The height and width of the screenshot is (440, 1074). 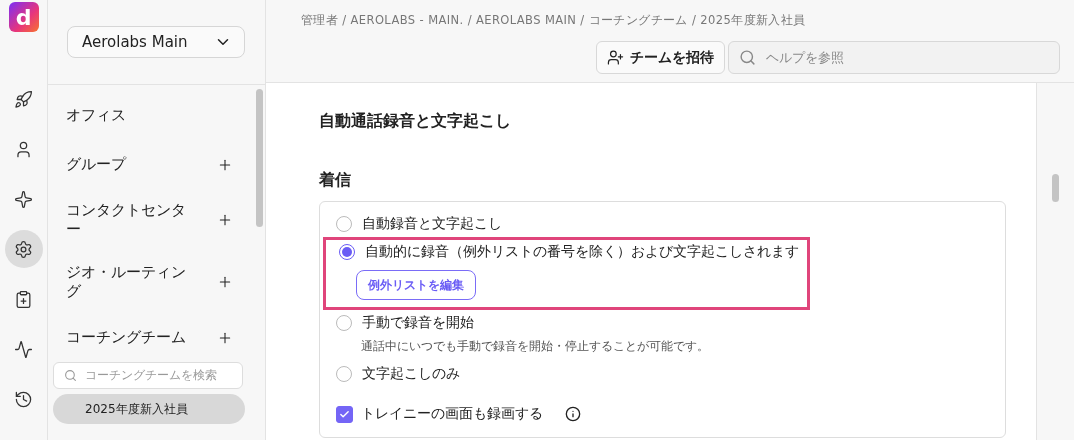 What do you see at coordinates (23, 199) in the screenshot?
I see `sparkle-icon` at bounding box center [23, 199].